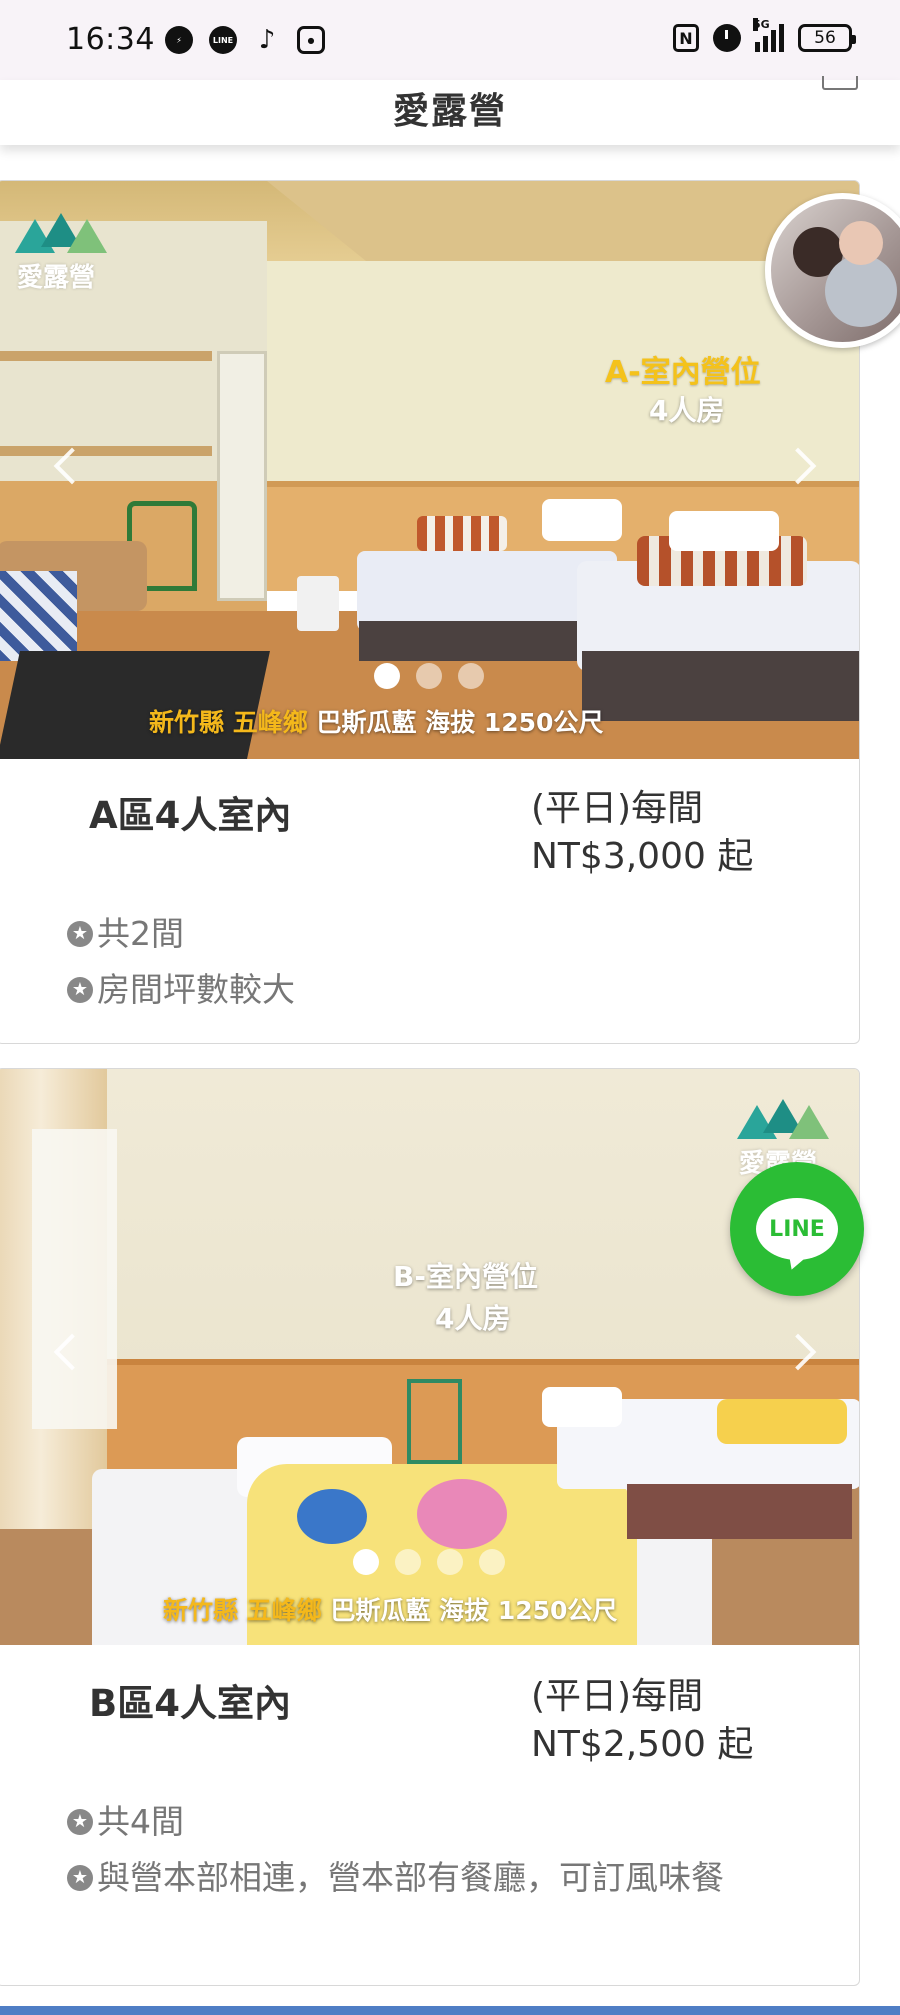  I want to click on line-chat-icon: LINE, so click(797, 1229).